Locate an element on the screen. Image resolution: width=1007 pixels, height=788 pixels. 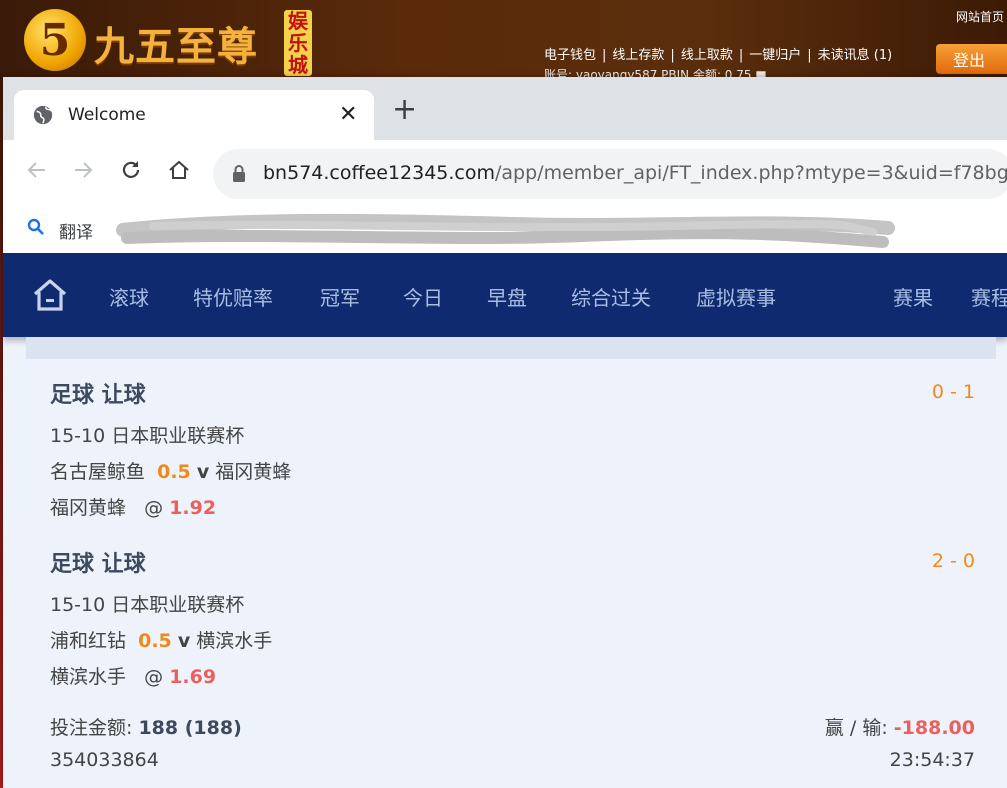
site-logo-badge: 娱乐城 is located at coordinates (298, 43).